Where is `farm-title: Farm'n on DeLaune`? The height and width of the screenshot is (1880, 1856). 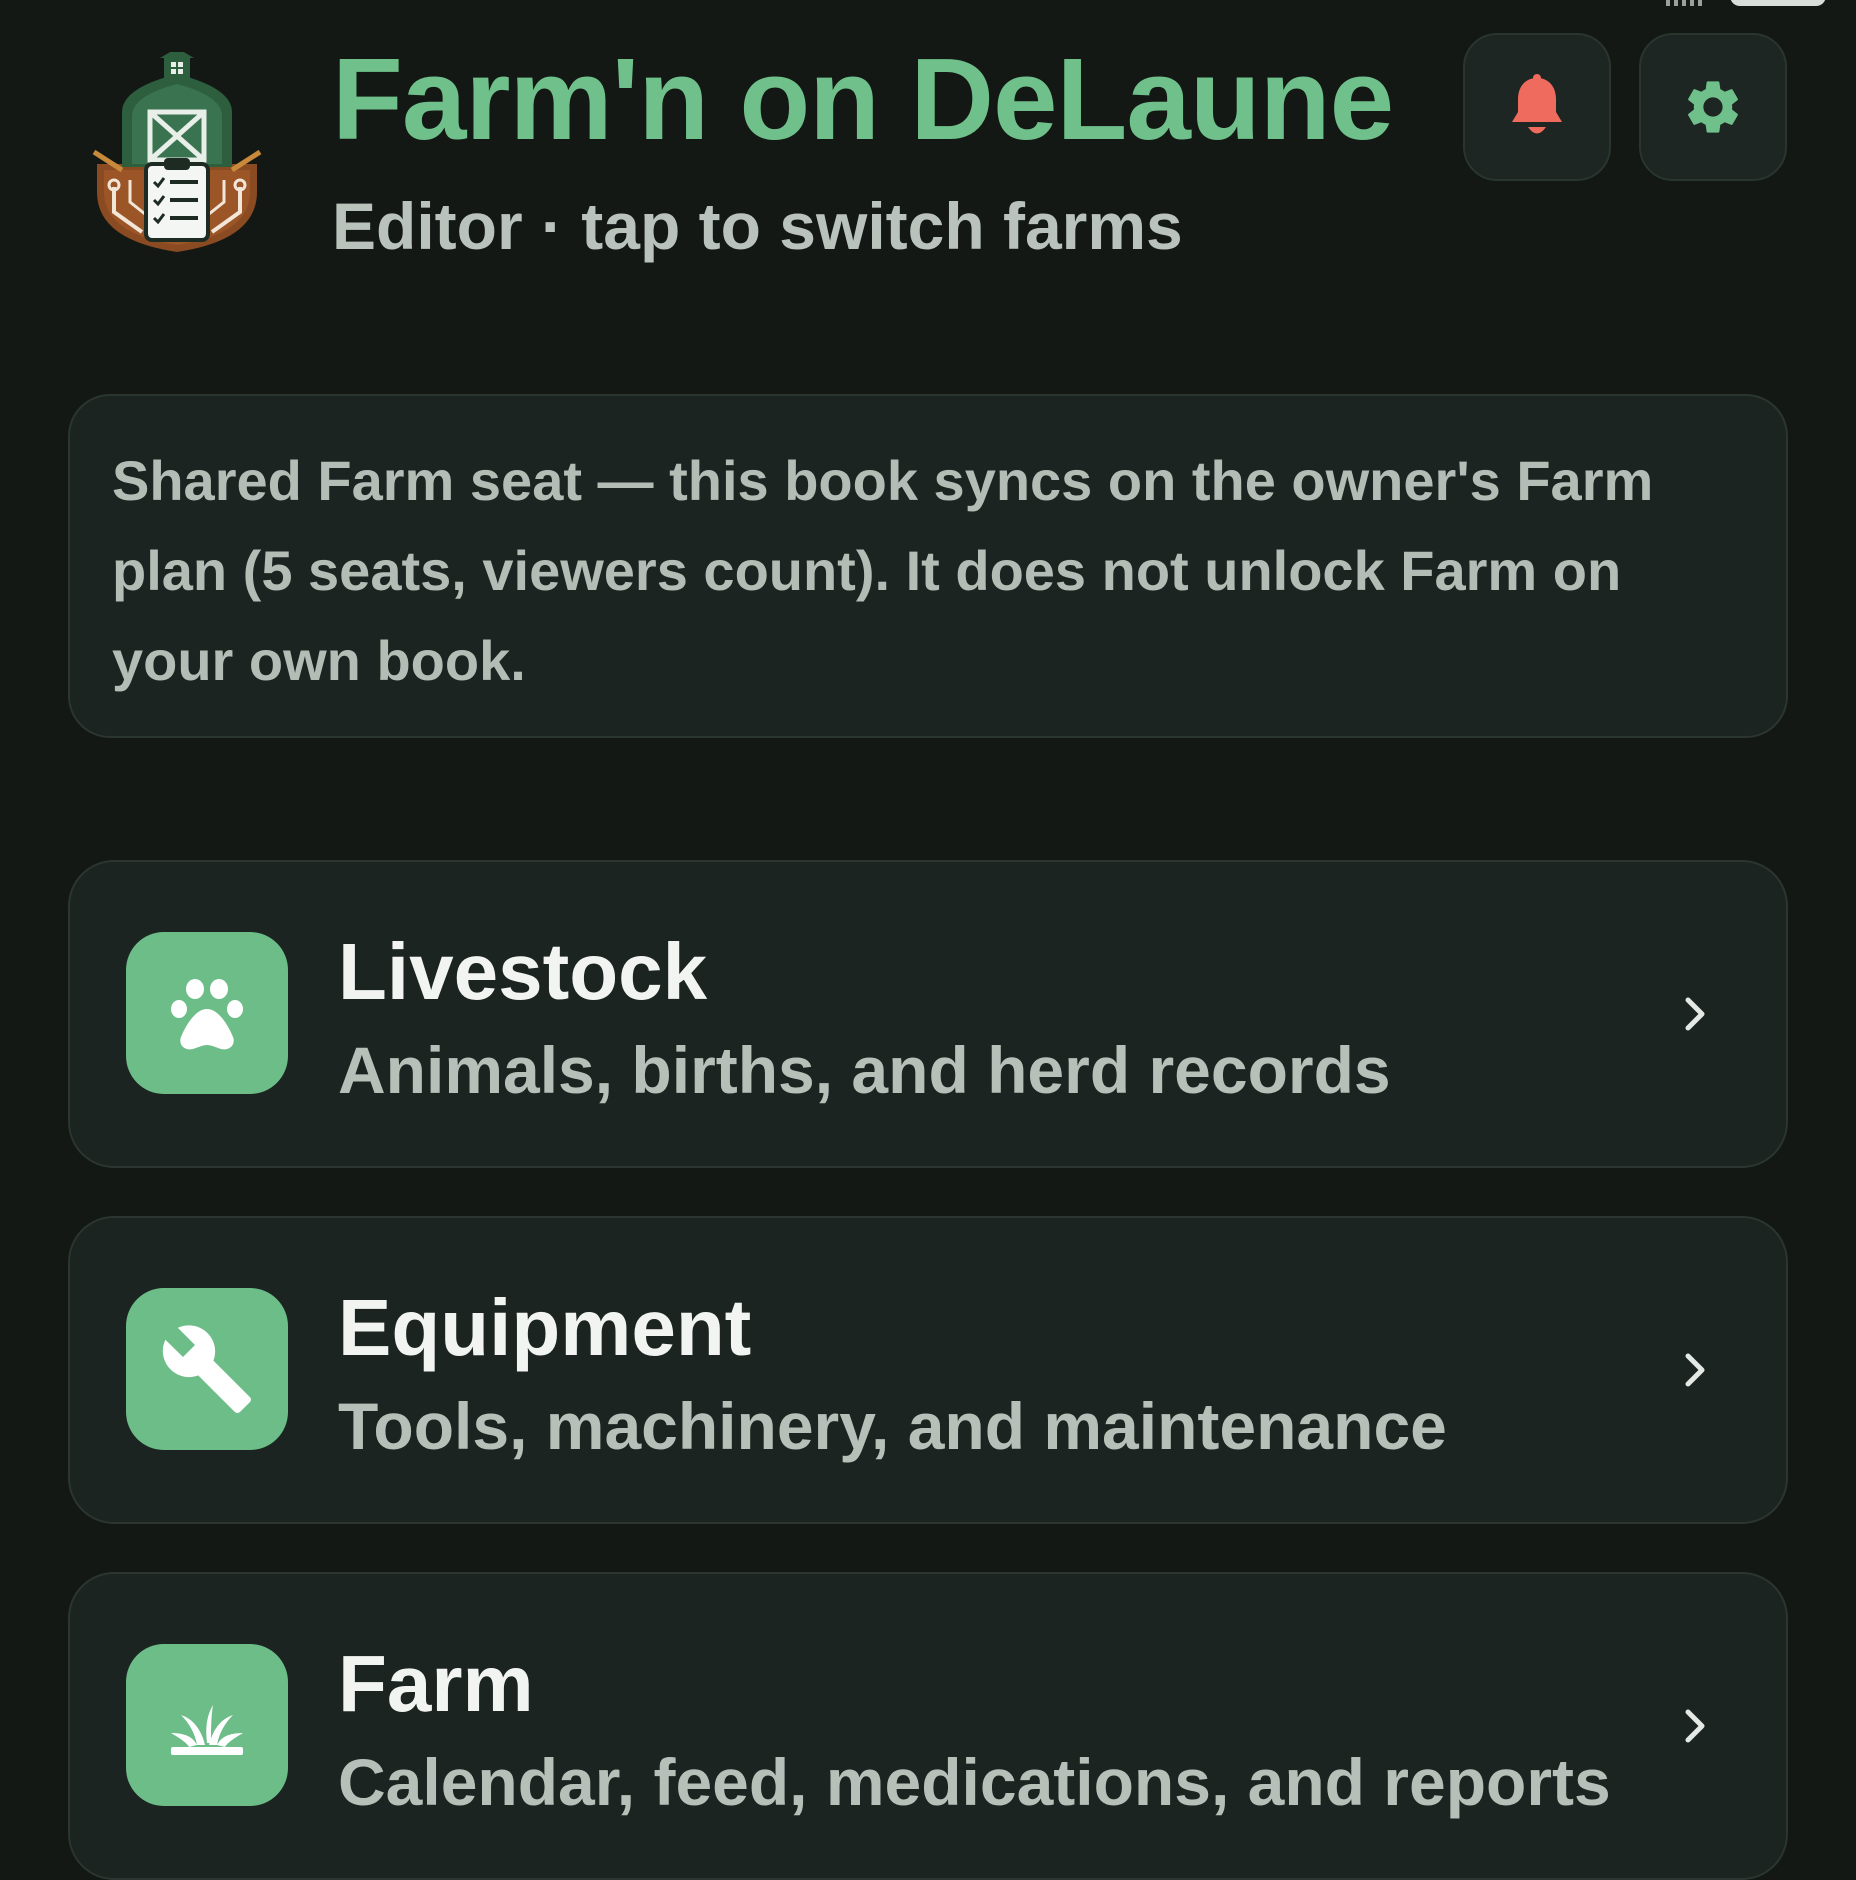
farm-title: Farm'n on DeLaune is located at coordinates (863, 99).